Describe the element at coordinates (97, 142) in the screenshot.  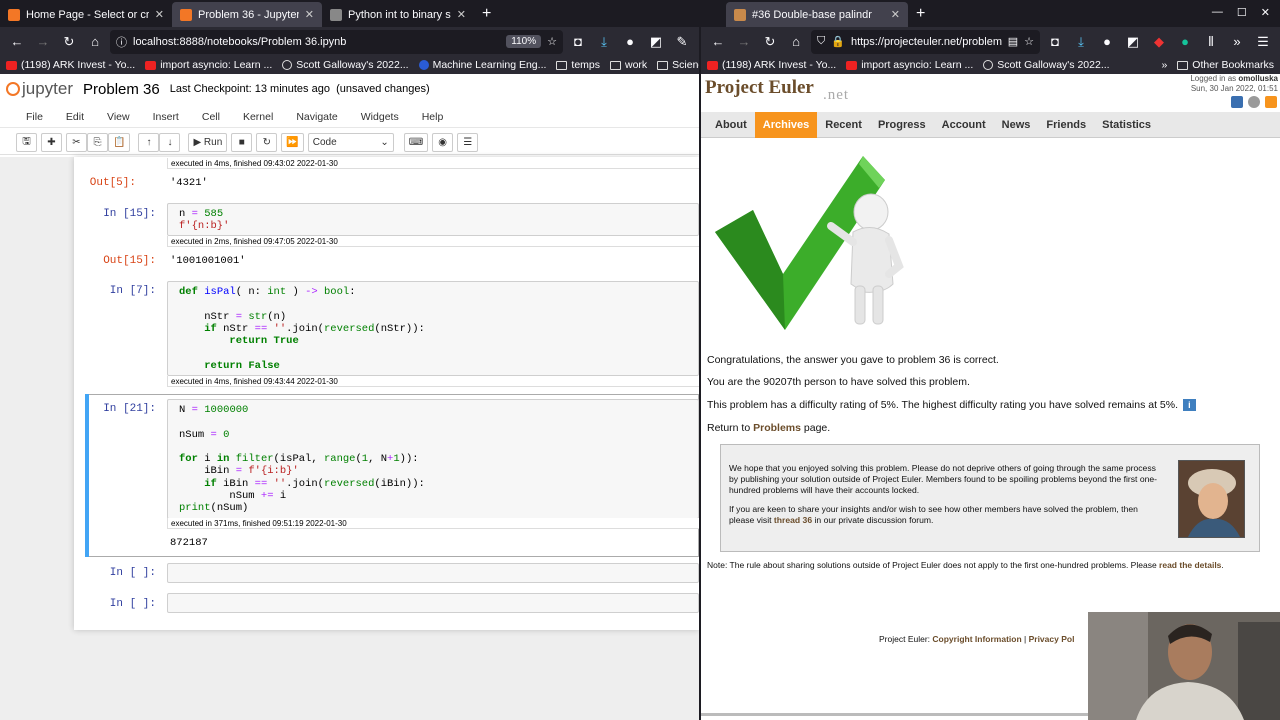
I see `copy-icon: ⎘` at that location.